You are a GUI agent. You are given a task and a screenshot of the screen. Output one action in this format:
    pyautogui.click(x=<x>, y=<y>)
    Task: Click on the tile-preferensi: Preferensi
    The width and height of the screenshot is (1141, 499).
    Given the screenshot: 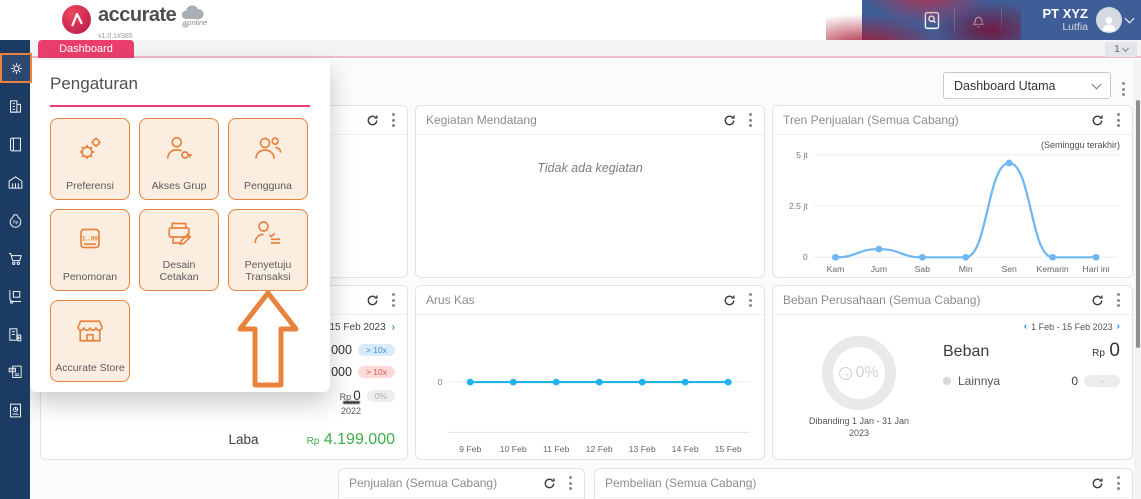 What is the action you would take?
    pyautogui.click(x=90, y=159)
    